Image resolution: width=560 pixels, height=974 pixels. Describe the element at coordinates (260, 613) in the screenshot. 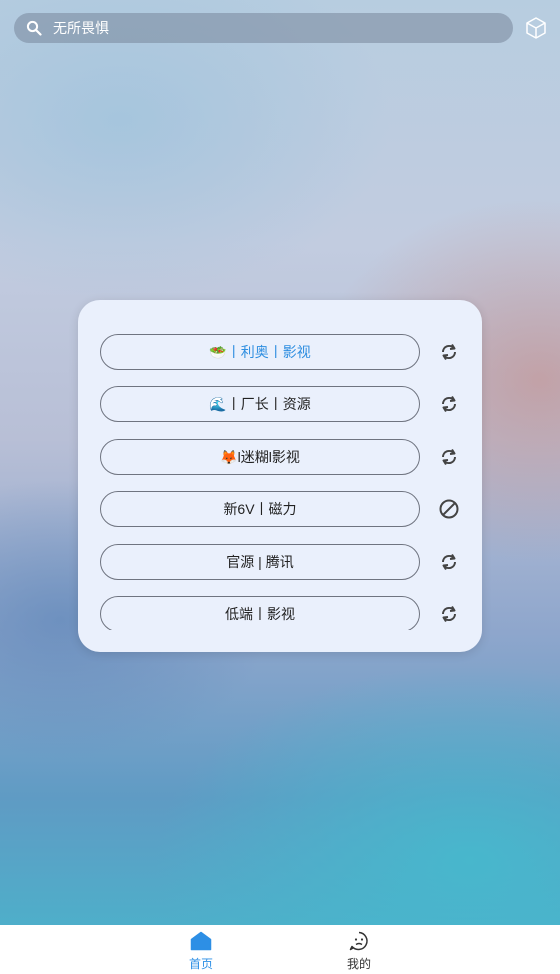

I see `source-button: 低端丨影视` at that location.